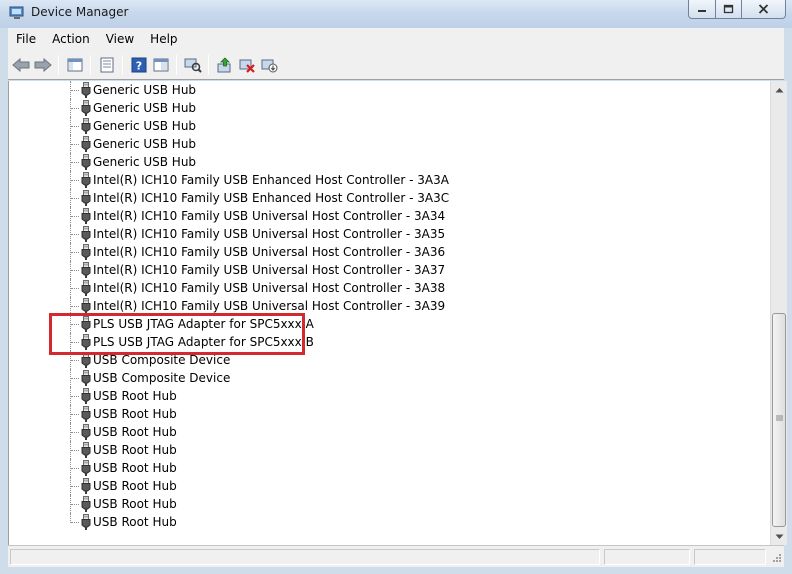 Image resolution: width=792 pixels, height=574 pixels. I want to click on forward-arrow-icon, so click(43, 65).